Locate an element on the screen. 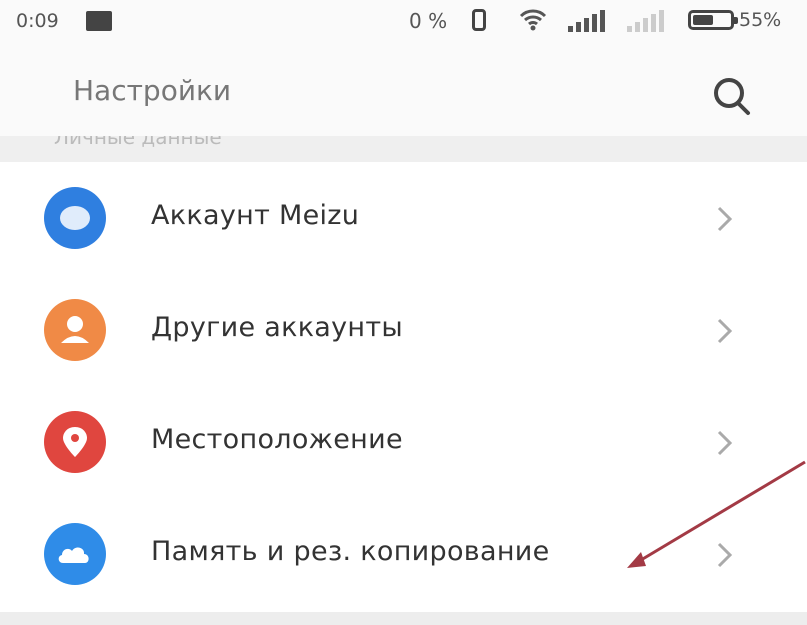 The width and height of the screenshot is (807, 625). page-title: Настройки is located at coordinates (152, 90).